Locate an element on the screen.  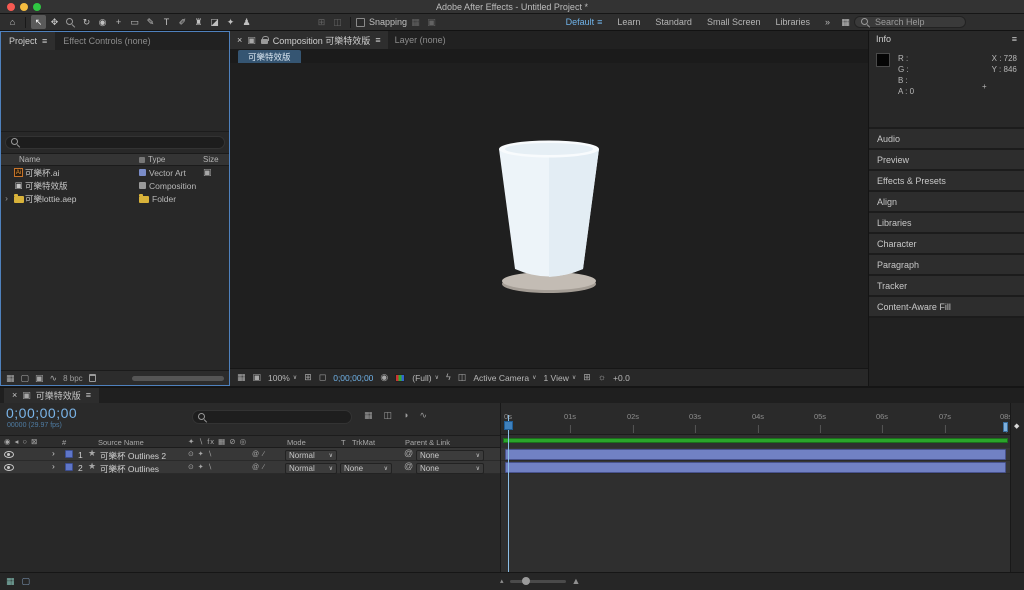
workspace-menu-icon is located at coordinates (599, 22).